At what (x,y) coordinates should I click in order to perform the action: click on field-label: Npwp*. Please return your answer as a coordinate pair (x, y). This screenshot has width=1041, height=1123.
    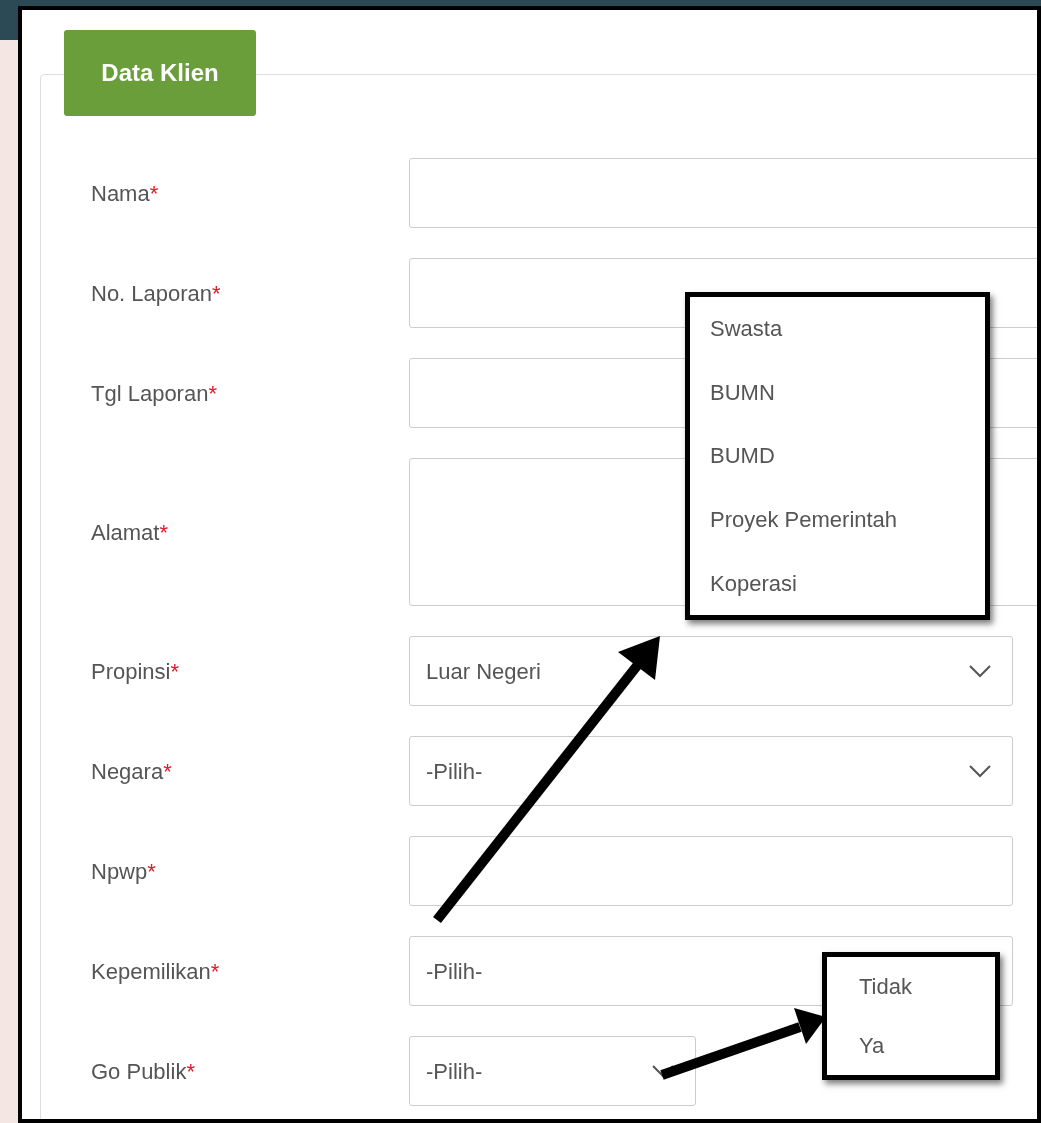
    Looking at the image, I should click on (124, 871).